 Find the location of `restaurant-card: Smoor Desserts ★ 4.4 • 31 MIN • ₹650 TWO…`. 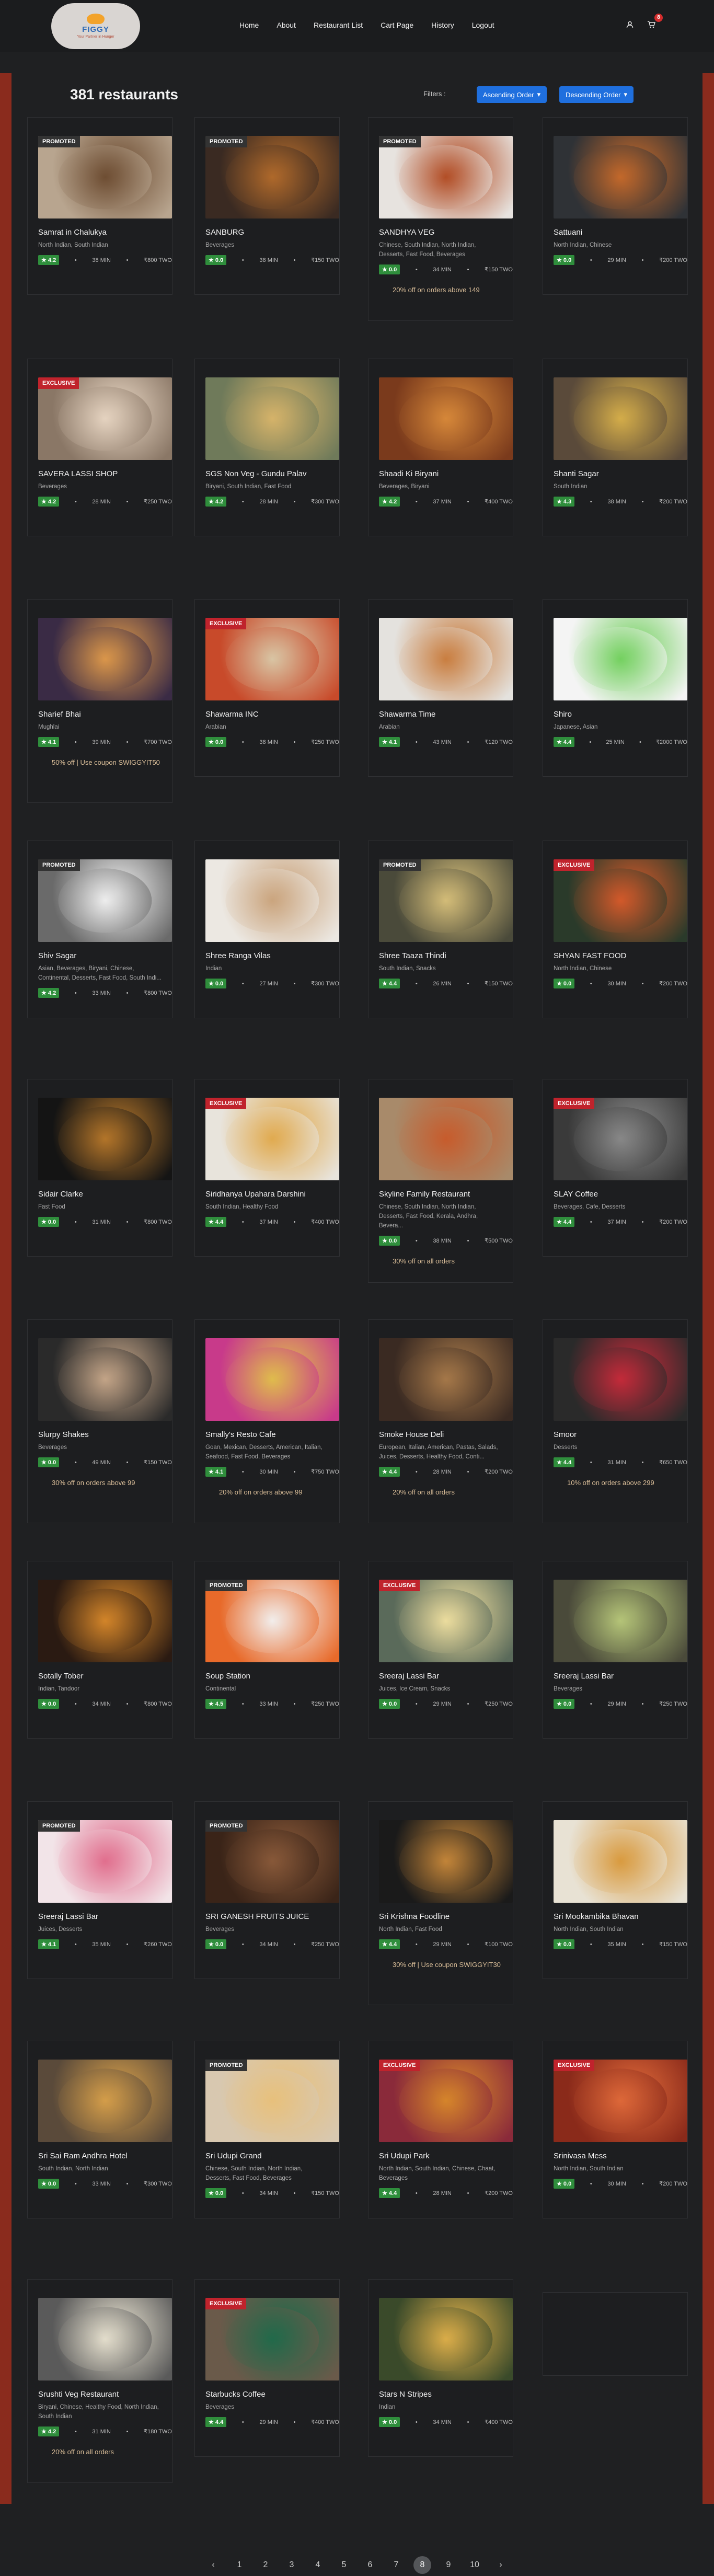

restaurant-card: Smoor Desserts ★ 4.4 • 31 MIN • ₹650 TWO… is located at coordinates (616, 1421).